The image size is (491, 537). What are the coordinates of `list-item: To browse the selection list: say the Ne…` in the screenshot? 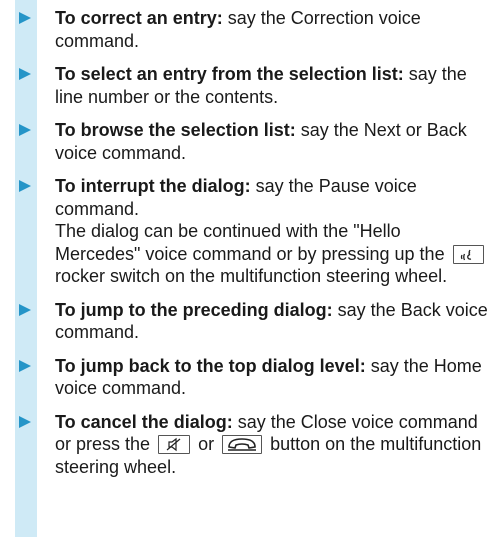 It's located at (253, 141).